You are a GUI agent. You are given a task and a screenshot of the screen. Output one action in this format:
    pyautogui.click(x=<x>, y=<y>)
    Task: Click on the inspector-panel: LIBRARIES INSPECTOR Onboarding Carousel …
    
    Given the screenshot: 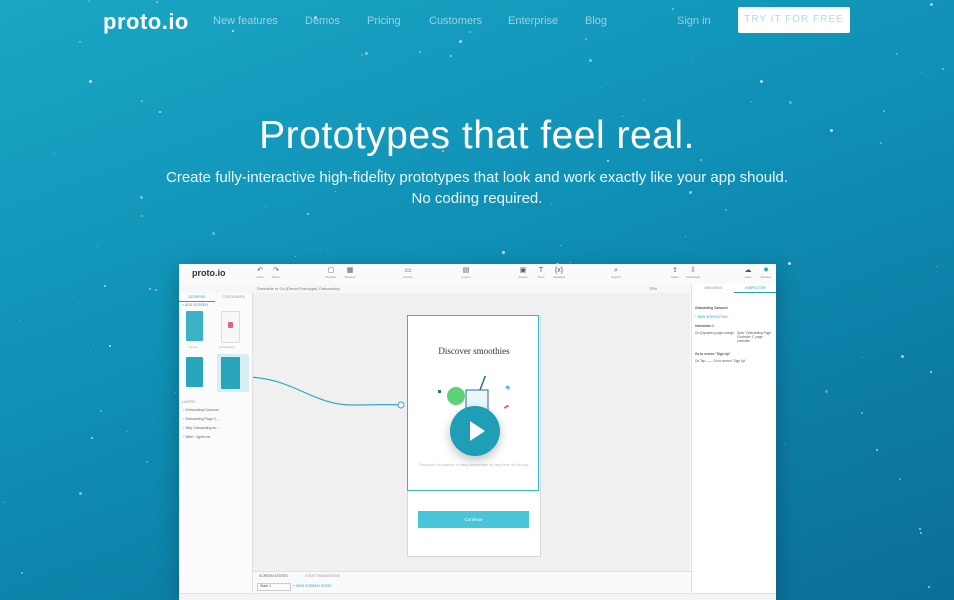 What is the action you would take?
    pyautogui.click(x=733, y=438)
    